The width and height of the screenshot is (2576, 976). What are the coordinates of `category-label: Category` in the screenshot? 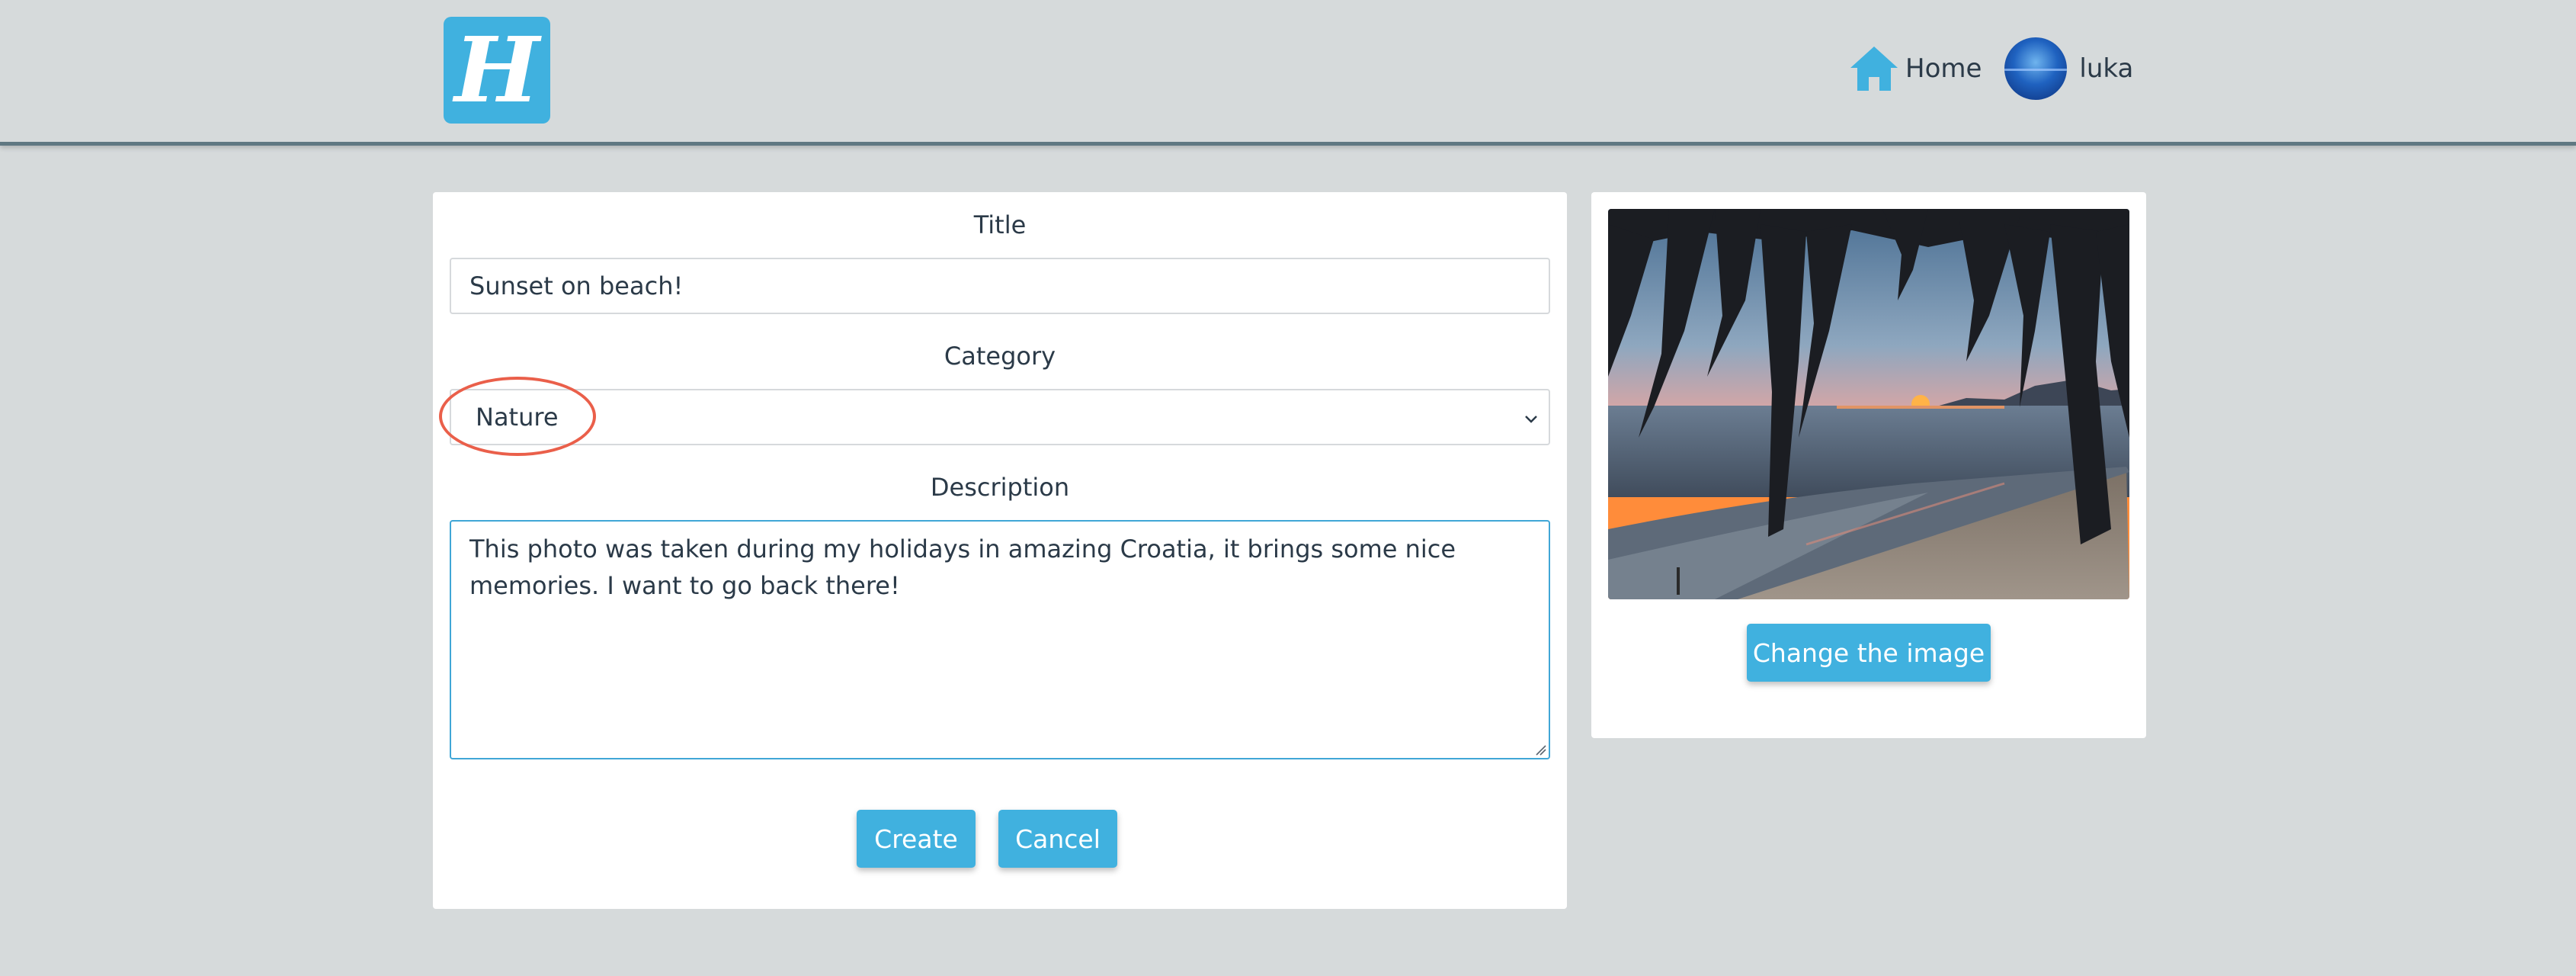 It's located at (1000, 356).